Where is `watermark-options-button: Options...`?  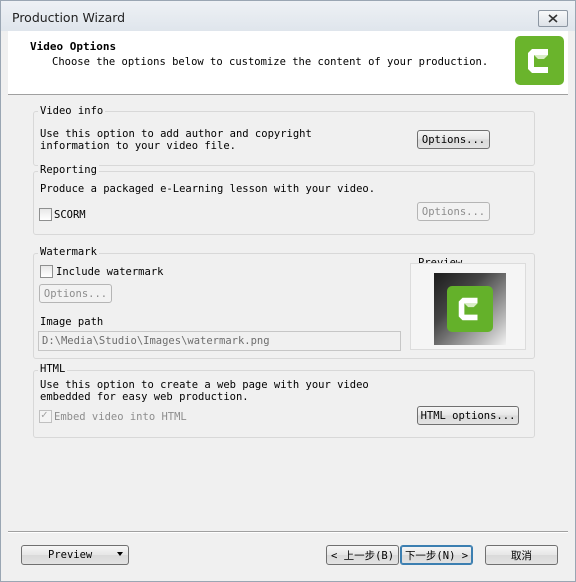 watermark-options-button: Options... is located at coordinates (75, 293).